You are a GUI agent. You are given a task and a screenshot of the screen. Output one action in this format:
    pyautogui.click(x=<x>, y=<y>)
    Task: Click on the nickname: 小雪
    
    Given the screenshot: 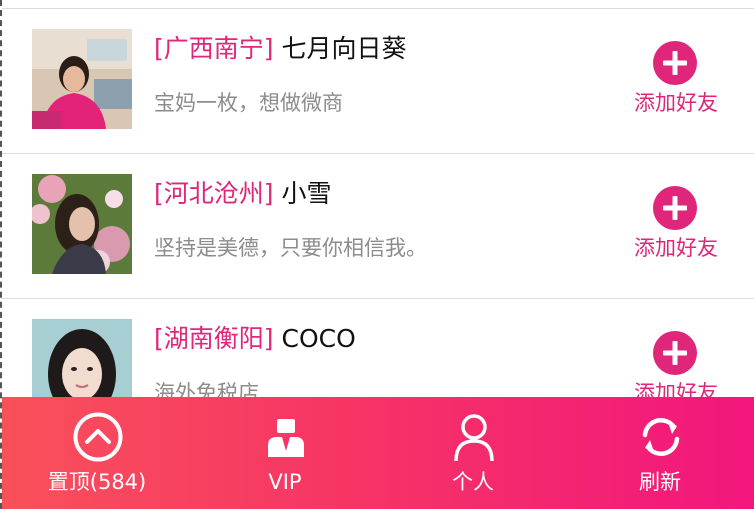 What is the action you would take?
    pyautogui.click(x=306, y=193)
    